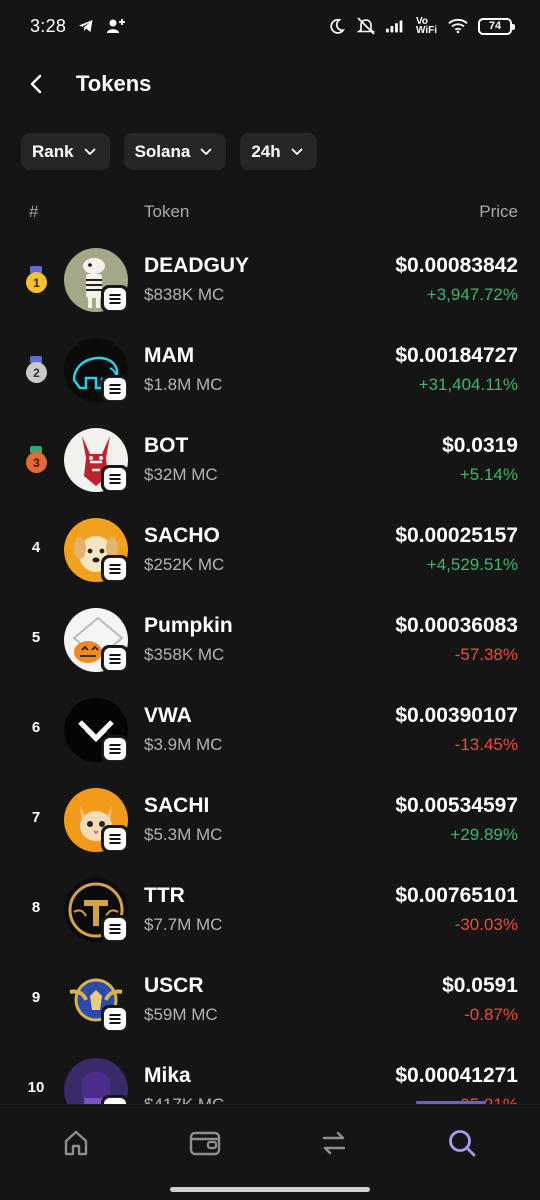 The width and height of the screenshot is (540, 1200). I want to click on token-market-cap: $3.9M MC, so click(183, 744).